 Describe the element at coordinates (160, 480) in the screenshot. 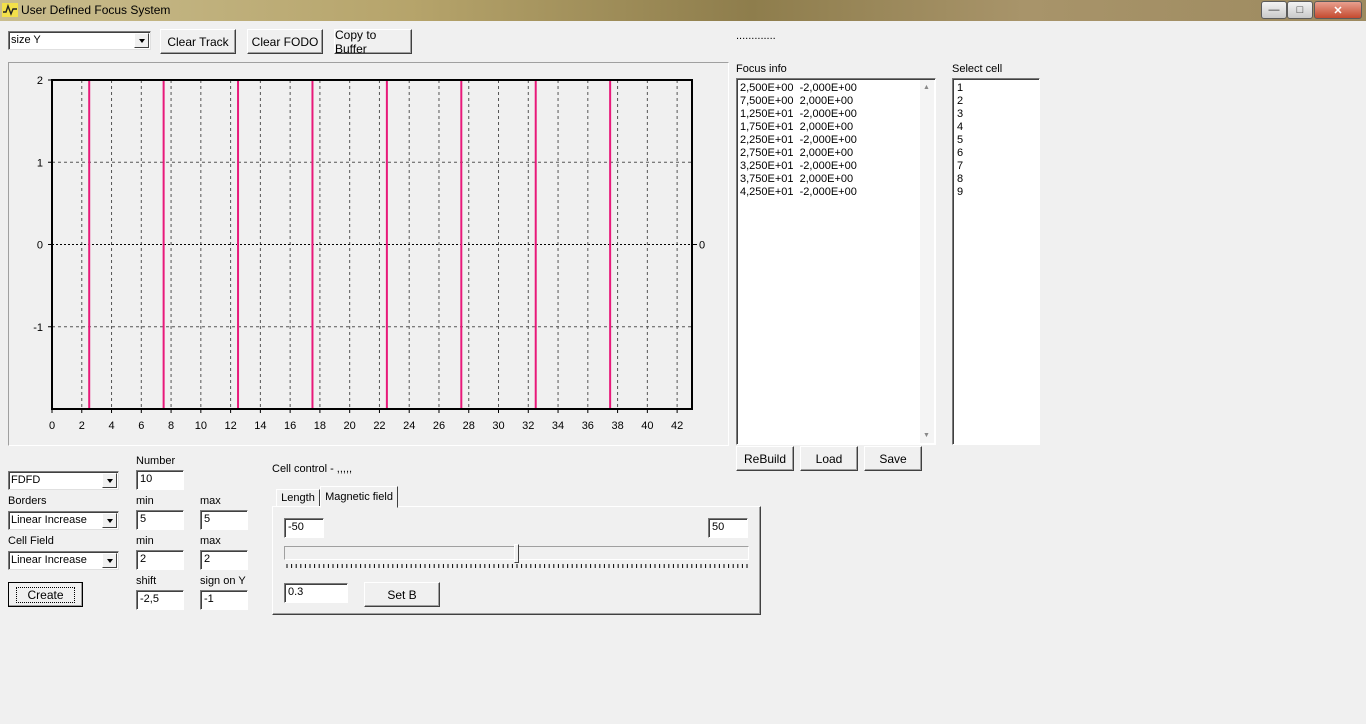

I see `number-input: 10` at that location.